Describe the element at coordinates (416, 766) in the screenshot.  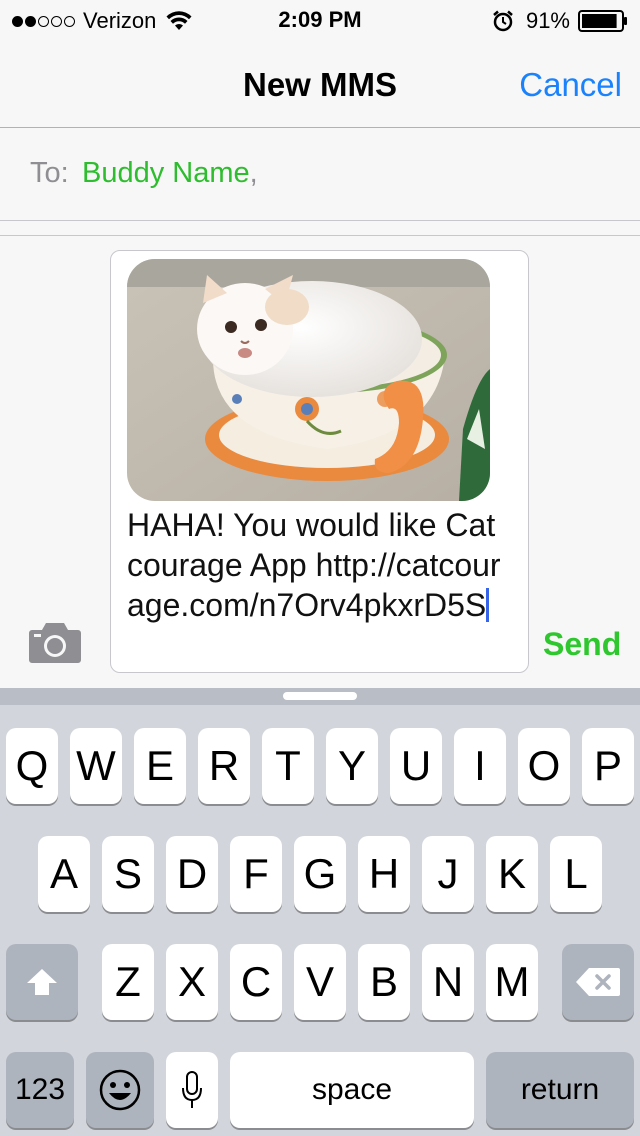
I see `key-u: U` at that location.